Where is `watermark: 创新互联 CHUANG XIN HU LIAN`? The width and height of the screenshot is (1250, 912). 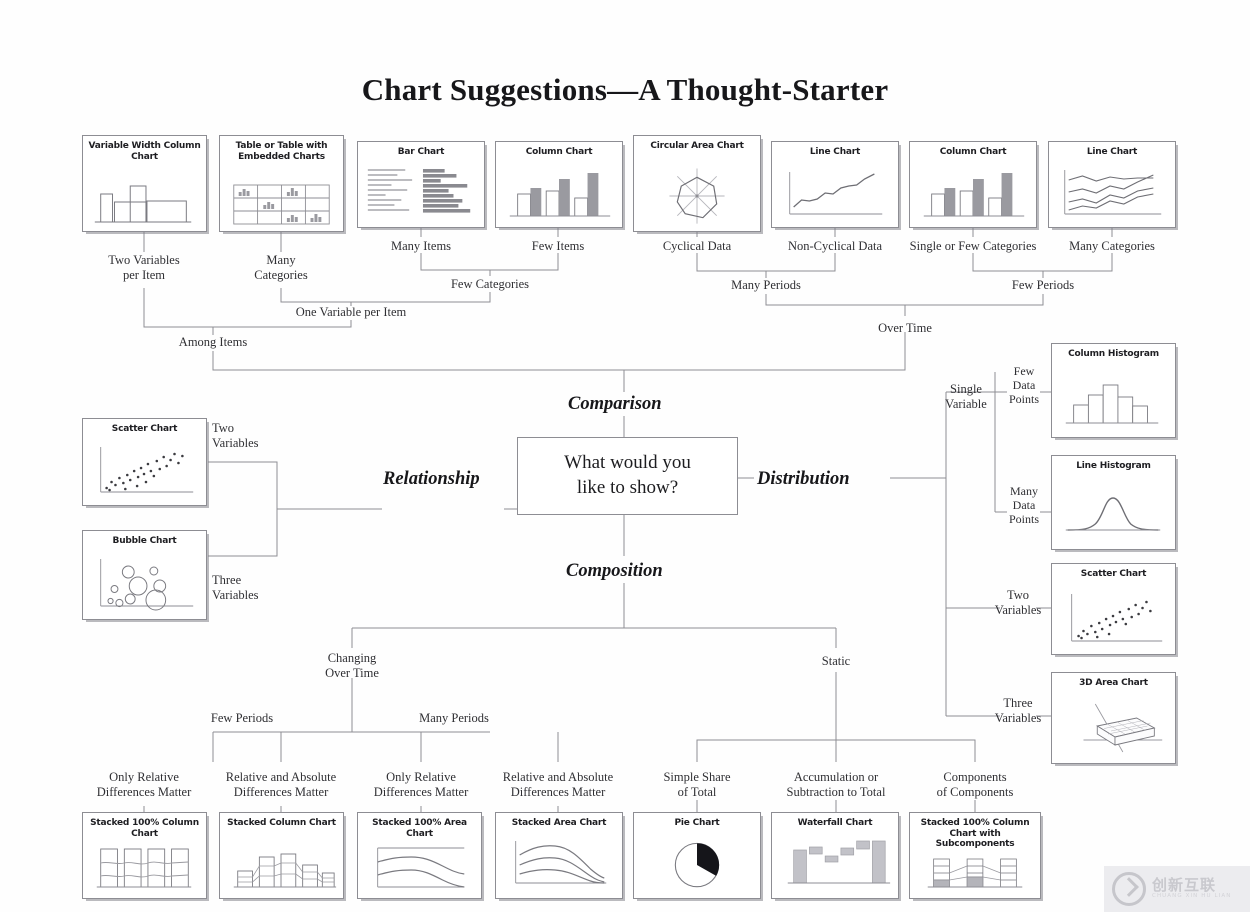
watermark: 创新互联 CHUANG XIN HU LIAN is located at coordinates (1177, 889).